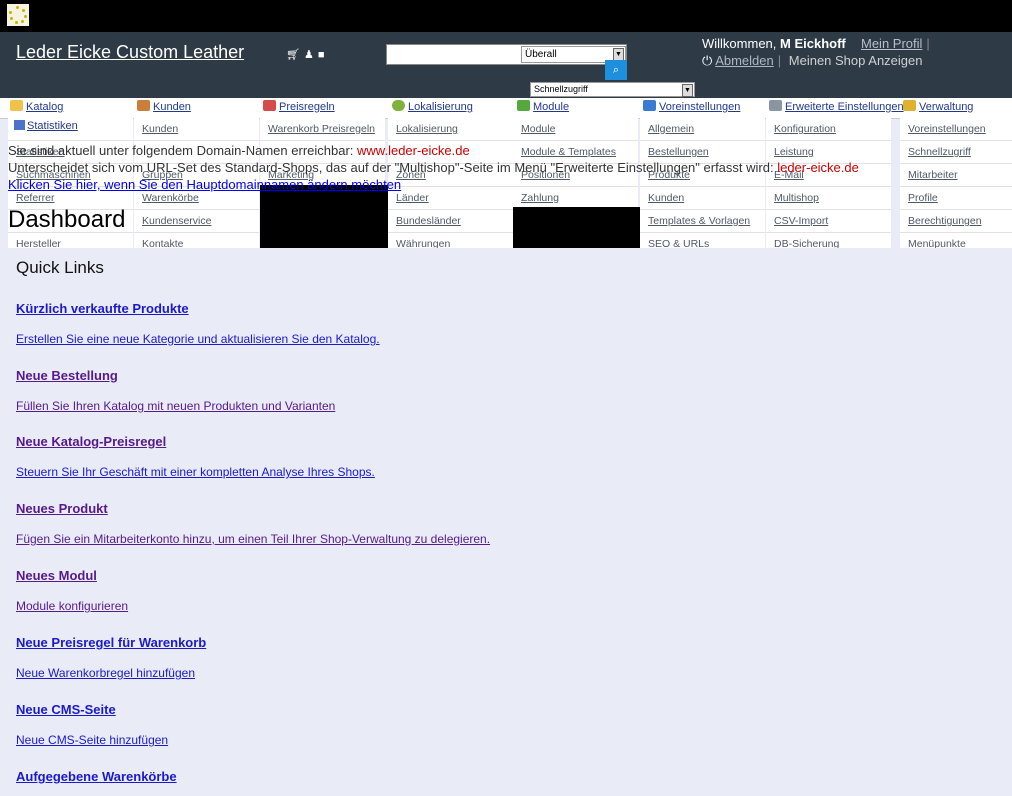  Describe the element at coordinates (818, 167) in the screenshot. I see `default-domain: leder-eicke.de` at that location.